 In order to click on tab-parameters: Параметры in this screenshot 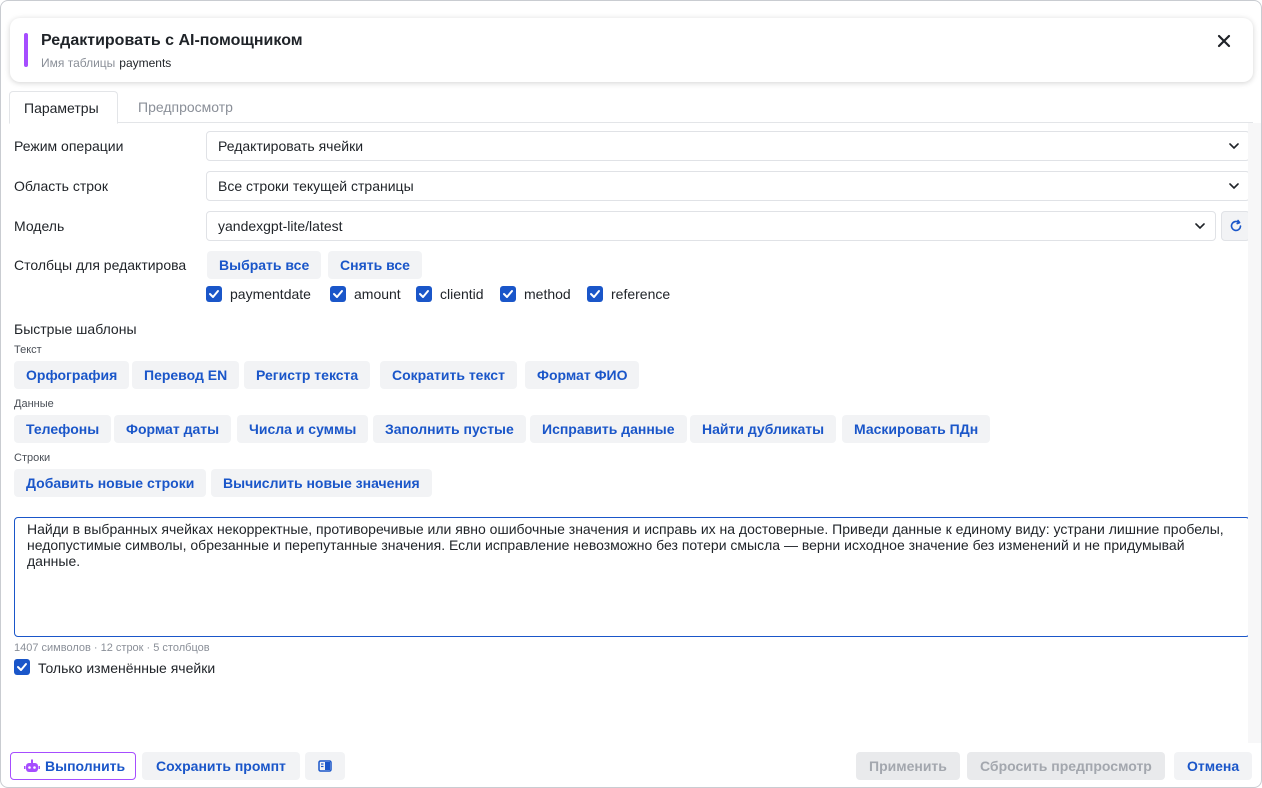, I will do `click(63, 107)`.